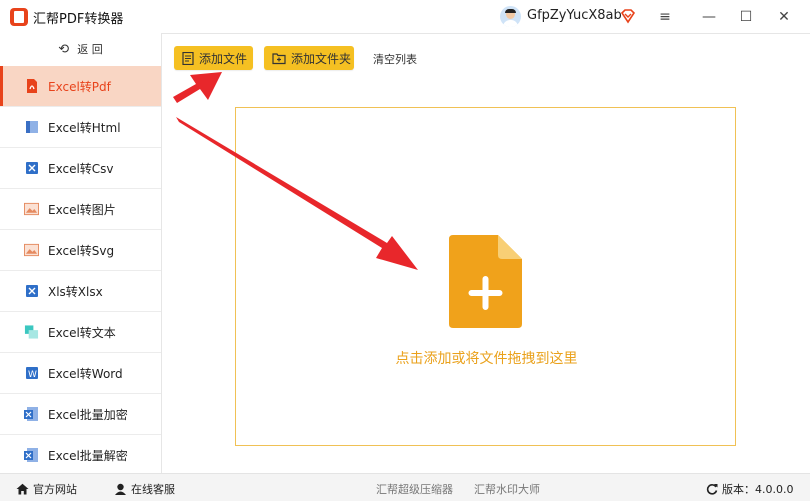 This screenshot has height=501, width=810. Describe the element at coordinates (31, 332) in the screenshot. I see `text-icon` at that location.